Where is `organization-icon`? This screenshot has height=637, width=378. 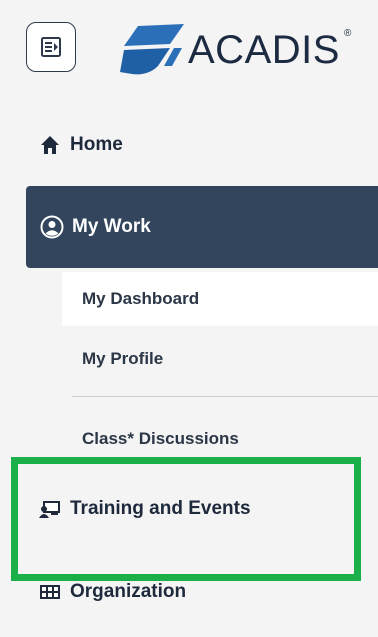
organization-icon is located at coordinates (50, 592).